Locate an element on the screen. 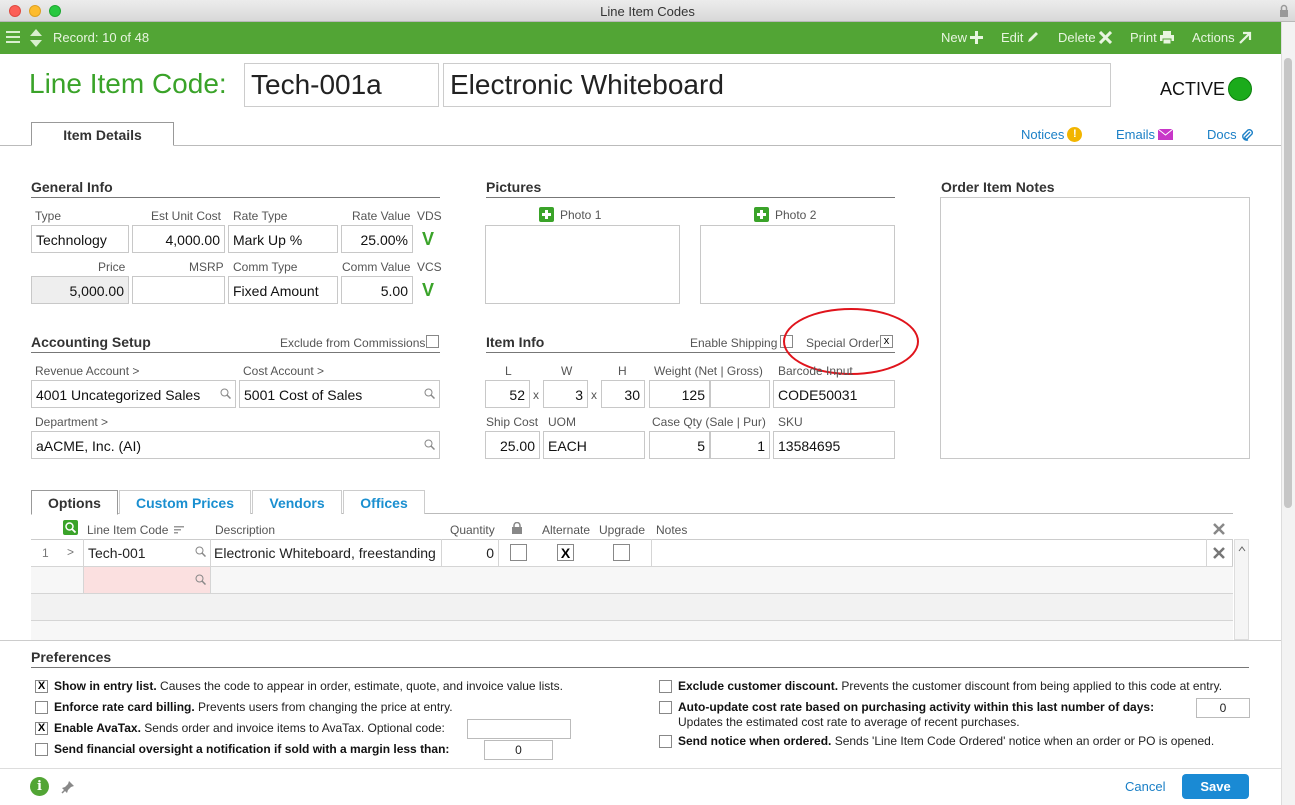 Image resolution: width=1295 pixels, height=805 pixels. width-field: 3 is located at coordinates (565, 394).